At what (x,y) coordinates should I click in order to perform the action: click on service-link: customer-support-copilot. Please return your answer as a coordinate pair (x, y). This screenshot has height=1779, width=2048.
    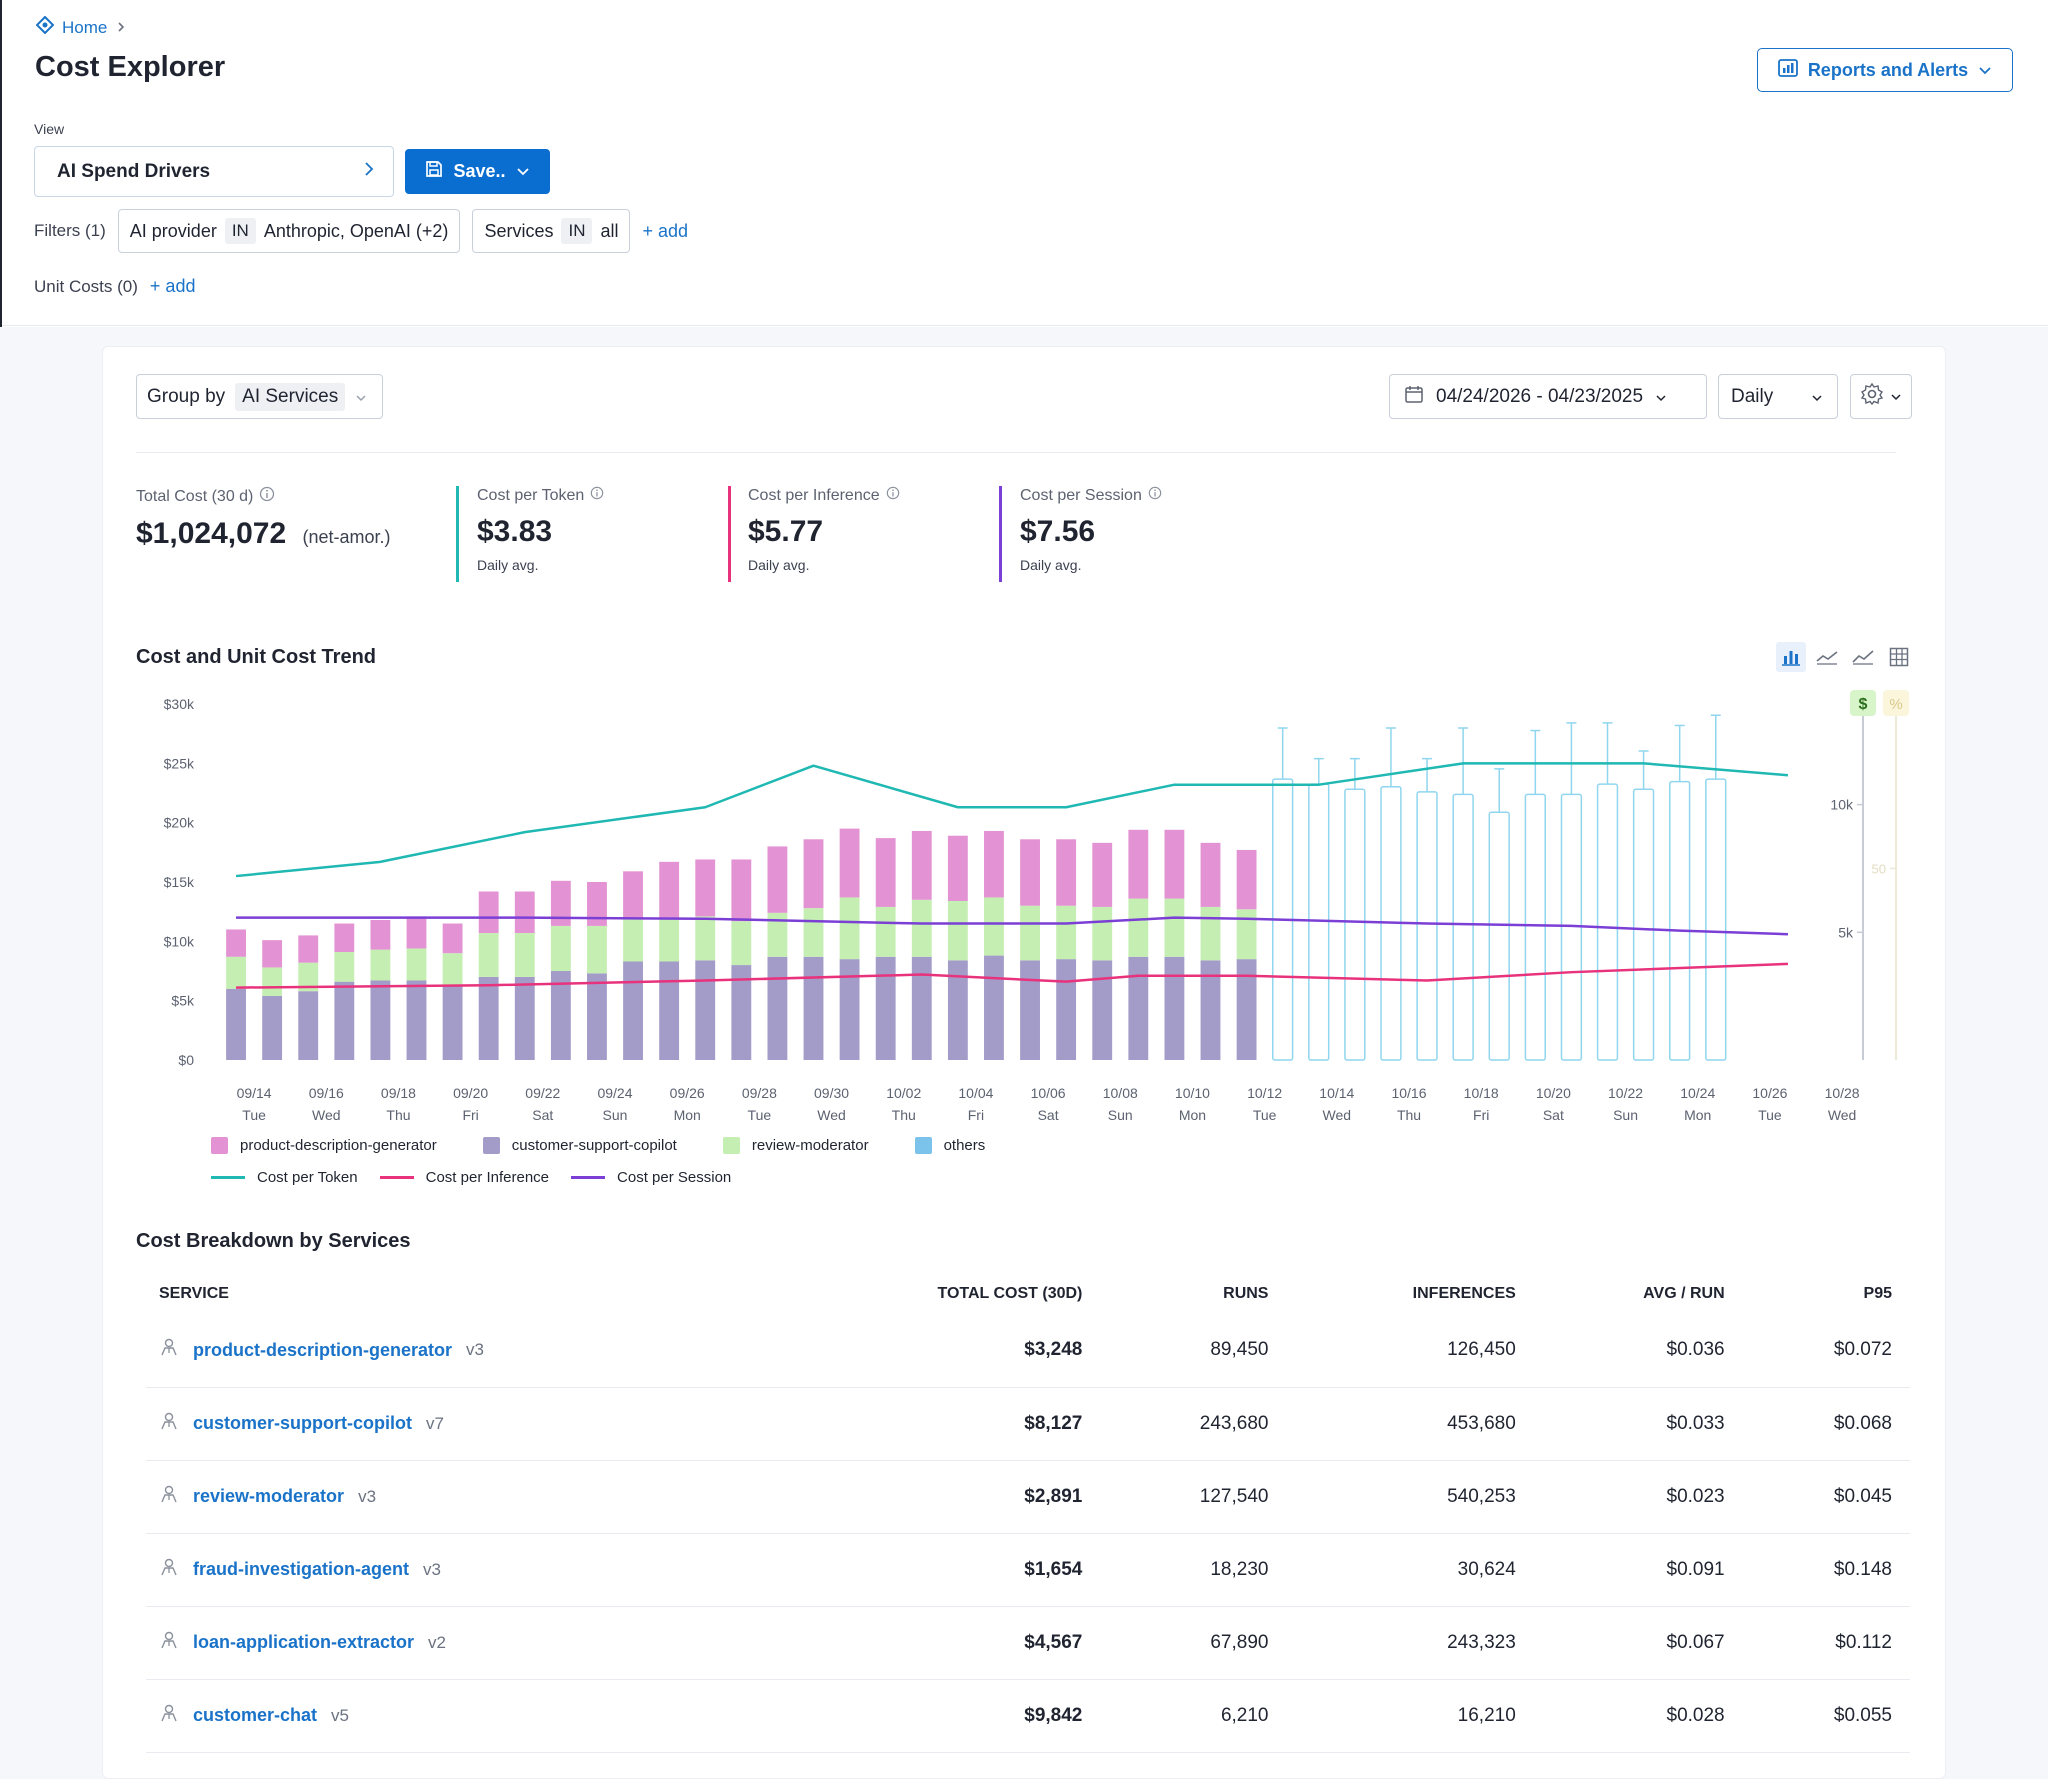
    Looking at the image, I should click on (302, 1423).